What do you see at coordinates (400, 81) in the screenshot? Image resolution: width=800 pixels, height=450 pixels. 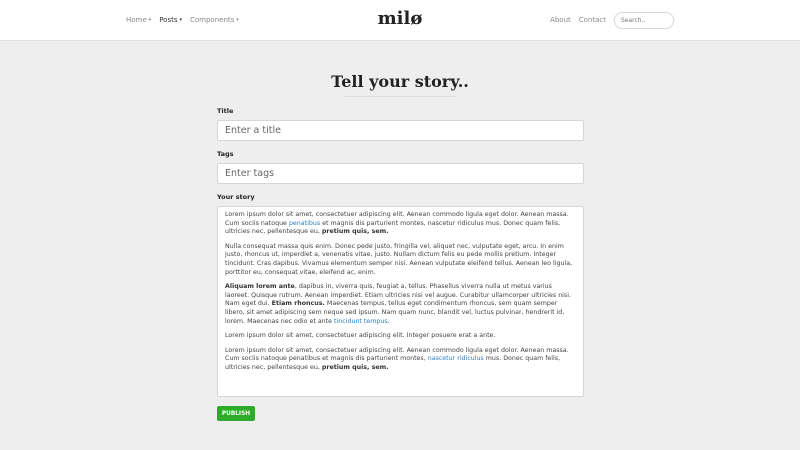 I see `page-title: Tell your story..` at bounding box center [400, 81].